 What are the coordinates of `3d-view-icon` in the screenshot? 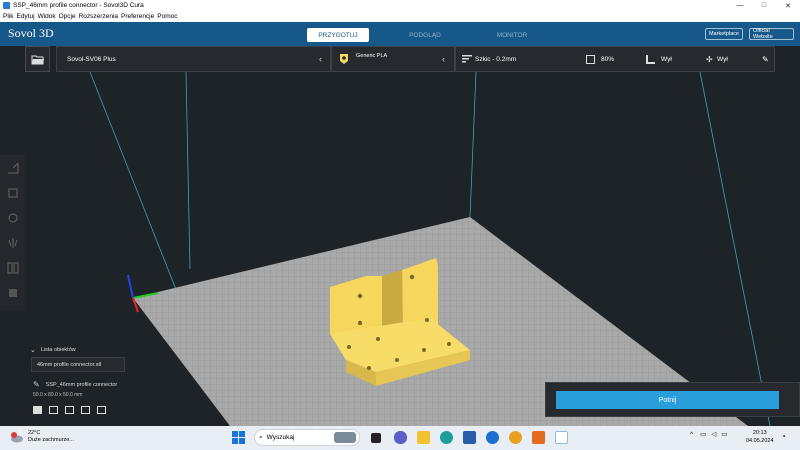 It's located at (37, 410).